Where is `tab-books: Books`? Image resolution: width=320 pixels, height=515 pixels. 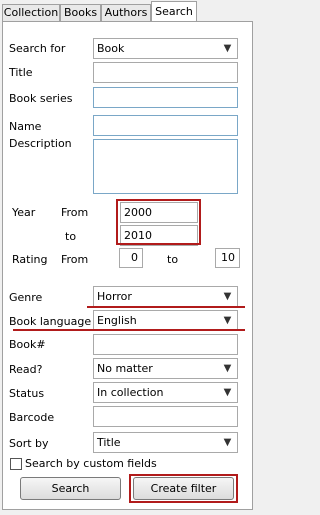
tab-books: Books is located at coordinates (80, 12).